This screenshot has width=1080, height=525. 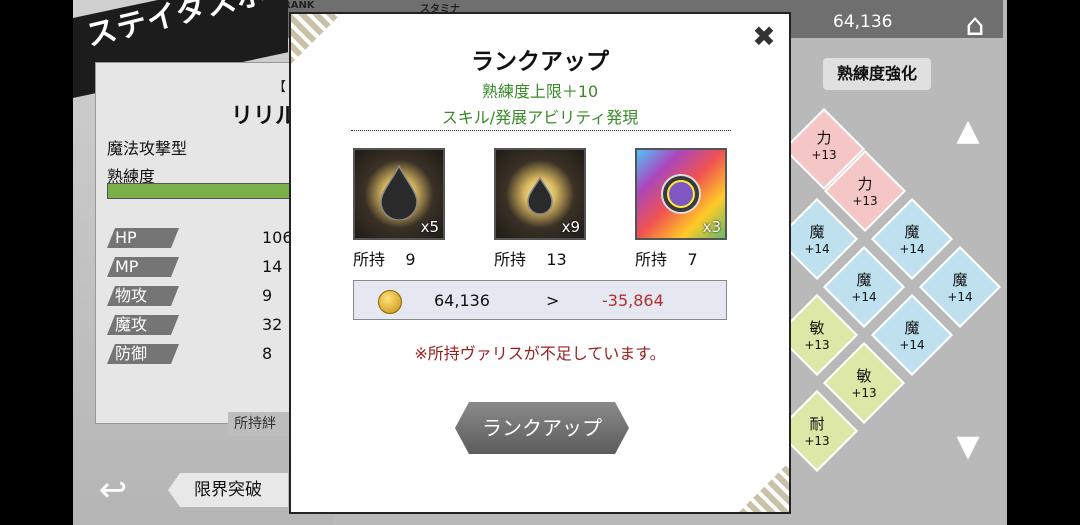 What do you see at coordinates (143, 354) in the screenshot?
I see `stat-label: 防御` at bounding box center [143, 354].